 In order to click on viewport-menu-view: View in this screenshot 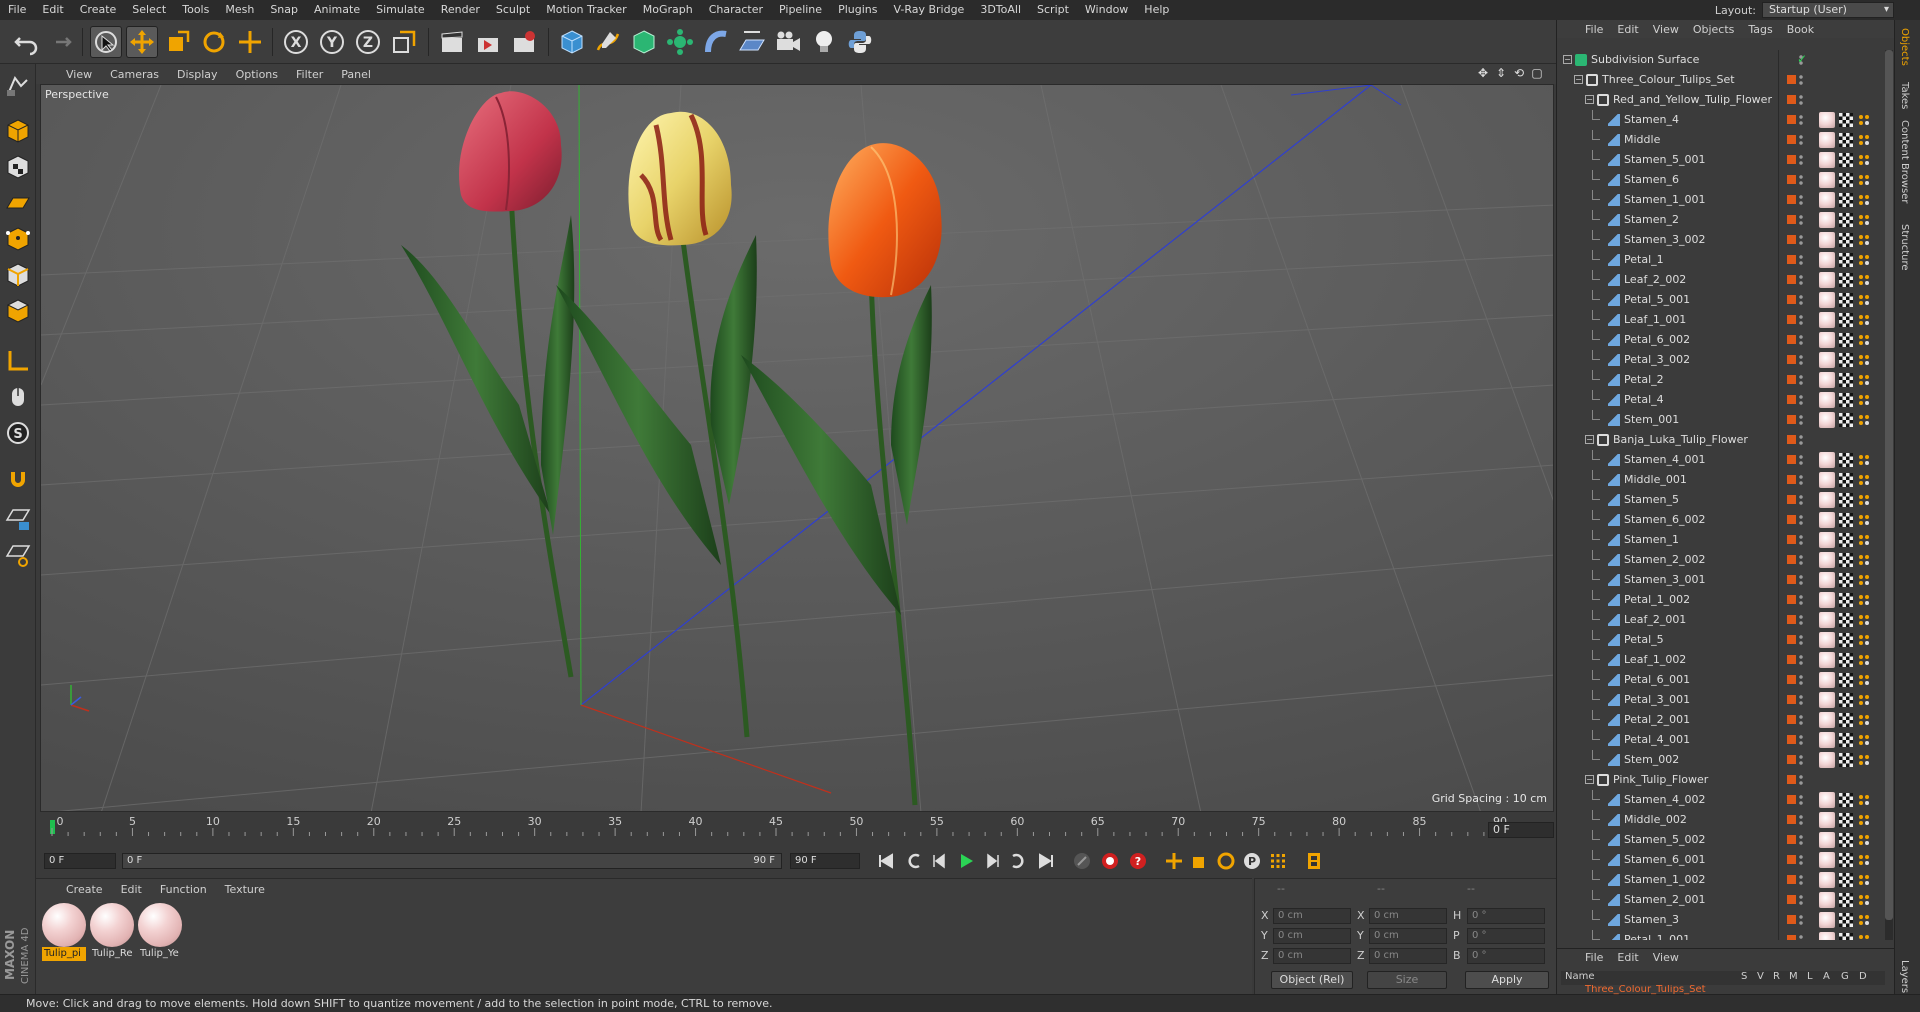, I will do `click(79, 74)`.